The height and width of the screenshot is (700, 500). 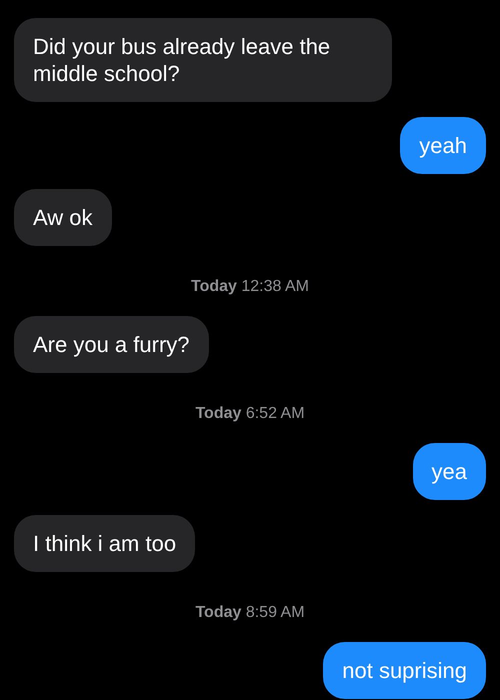 What do you see at coordinates (250, 414) in the screenshot?
I see `timestamp: Today 6:52 AM` at bounding box center [250, 414].